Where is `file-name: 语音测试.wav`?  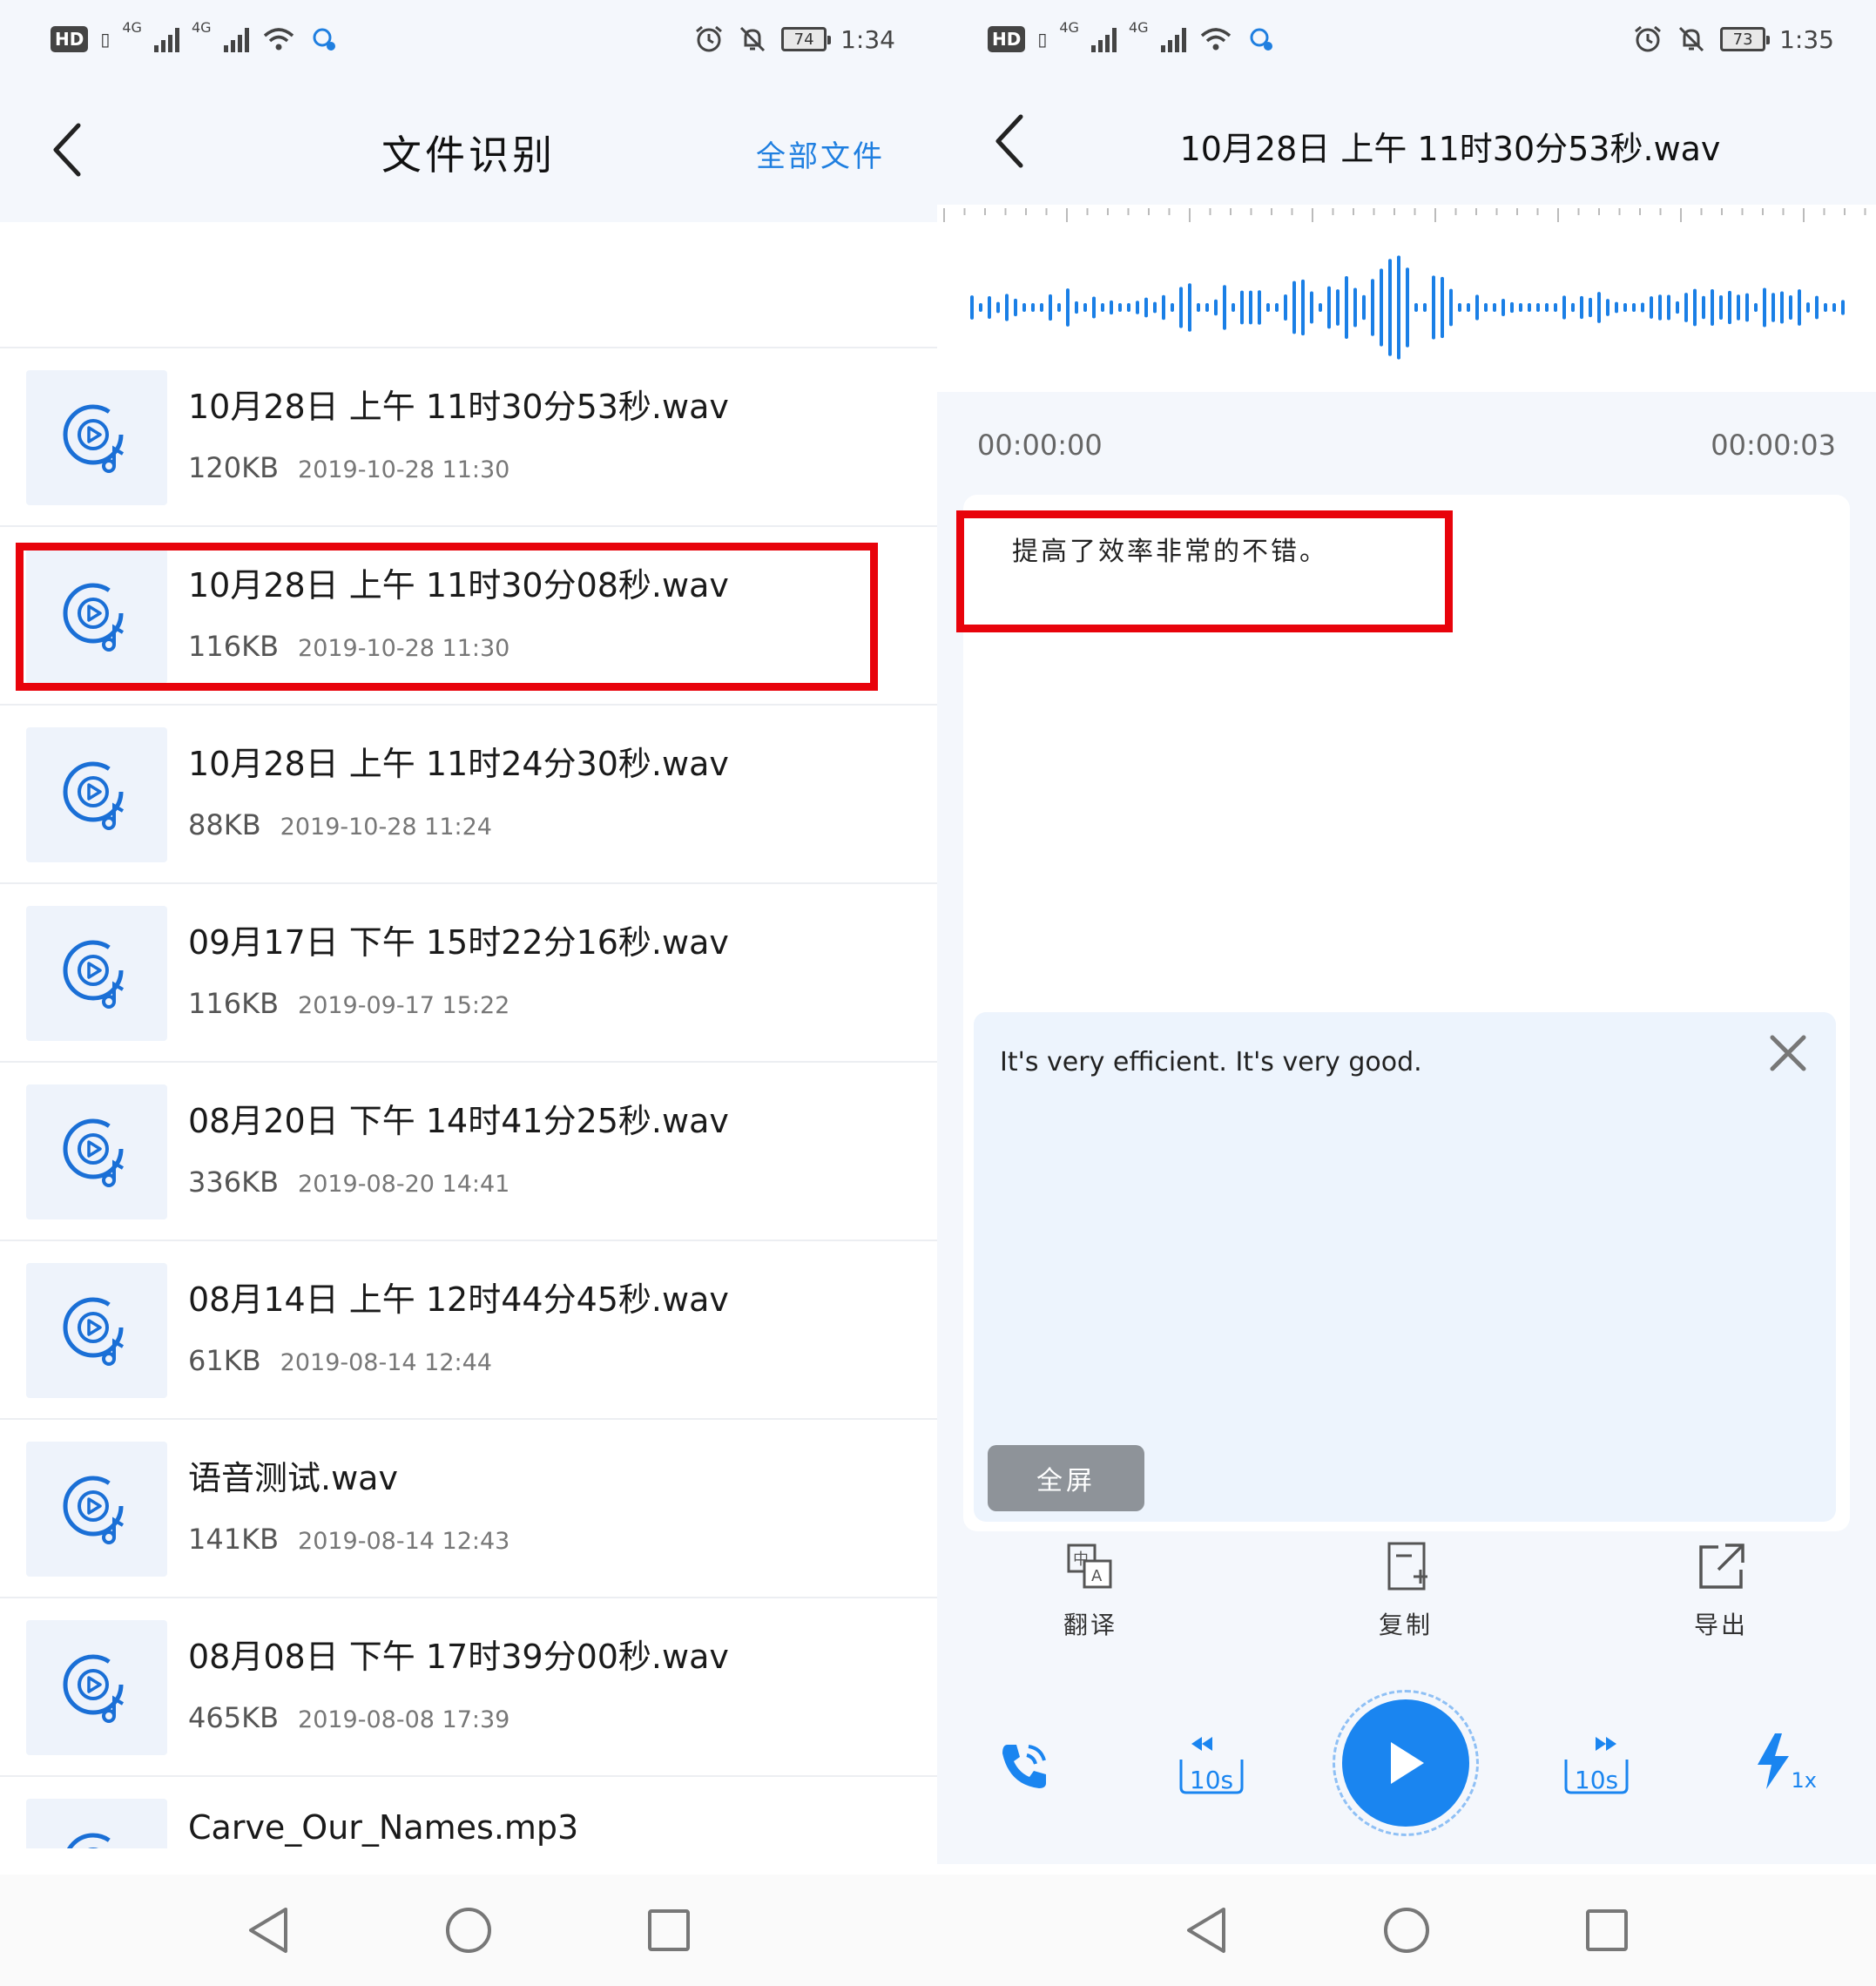 file-name: 语音测试.wav is located at coordinates (293, 1478).